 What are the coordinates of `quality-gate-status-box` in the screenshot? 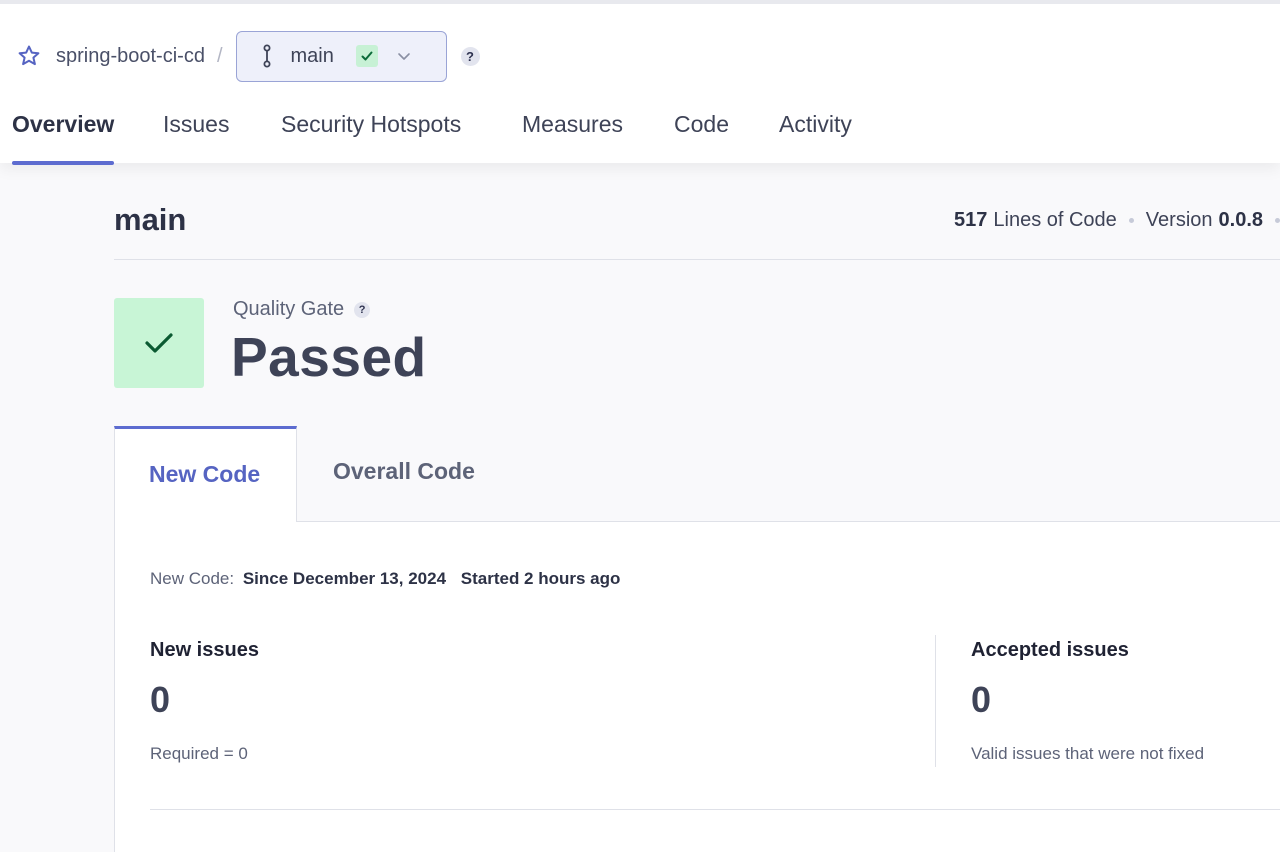 It's located at (159, 343).